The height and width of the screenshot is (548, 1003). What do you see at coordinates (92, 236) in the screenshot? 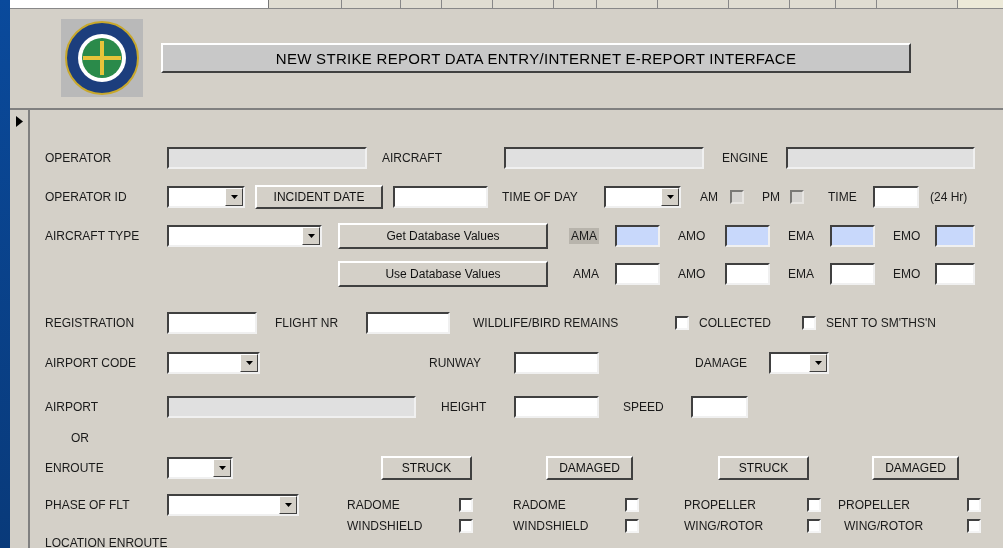
I see `field-label: AIRCRAFT TYPE` at bounding box center [92, 236].